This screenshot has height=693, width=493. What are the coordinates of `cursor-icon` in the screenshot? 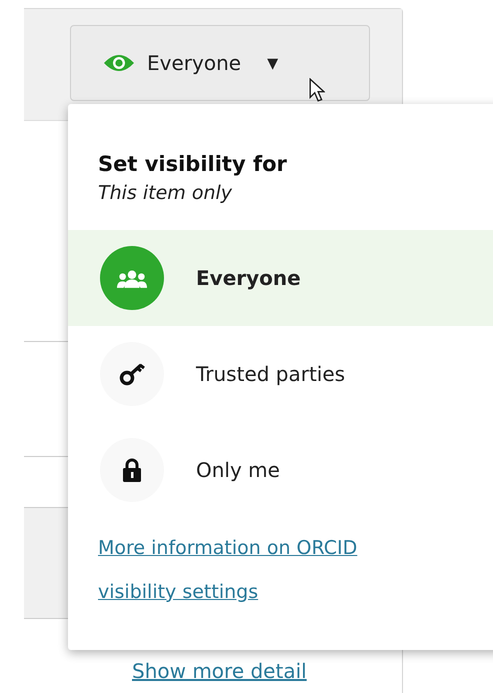 It's located at (317, 90).